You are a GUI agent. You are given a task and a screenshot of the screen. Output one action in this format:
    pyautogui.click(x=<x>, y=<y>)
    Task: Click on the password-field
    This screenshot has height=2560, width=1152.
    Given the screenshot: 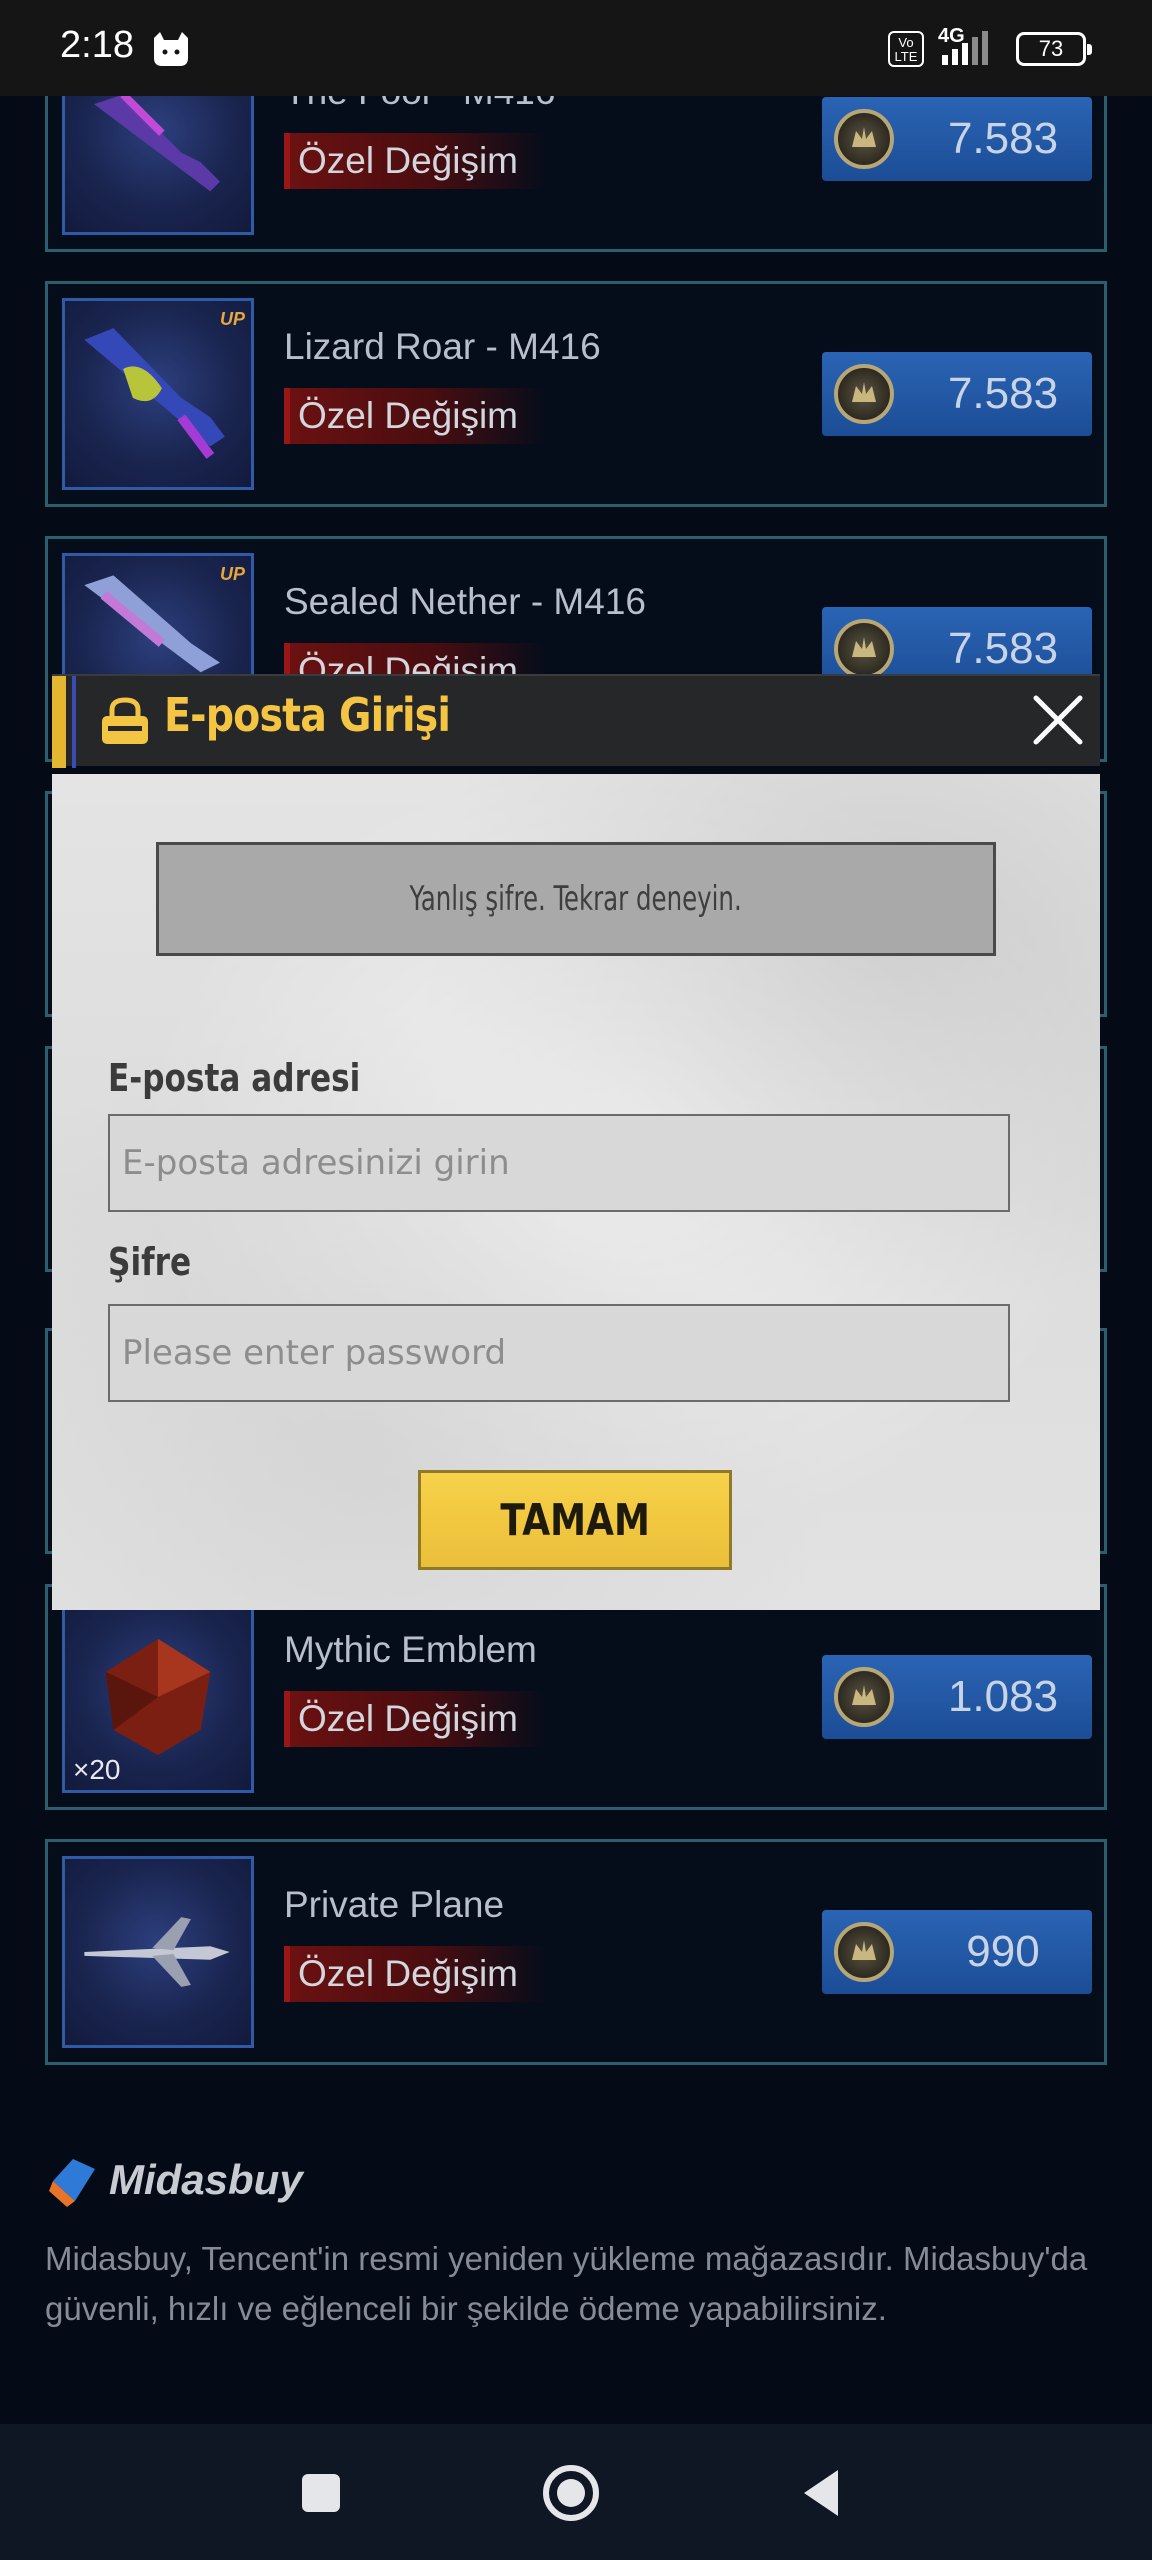 What is the action you would take?
    pyautogui.click(x=559, y=1353)
    